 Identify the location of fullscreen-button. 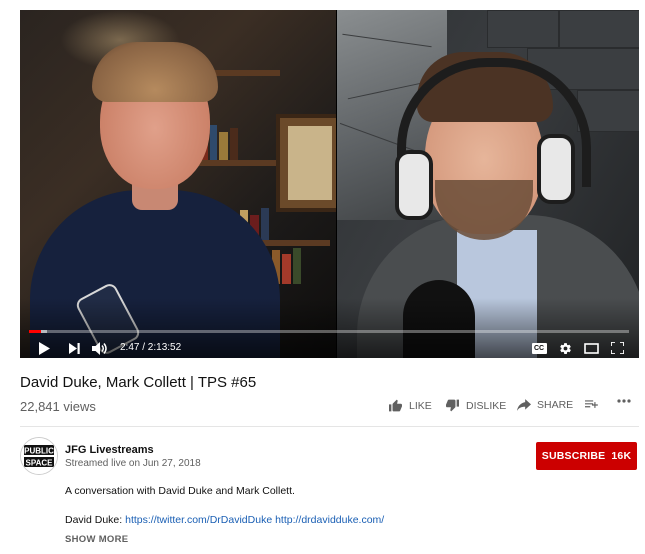
(617, 348).